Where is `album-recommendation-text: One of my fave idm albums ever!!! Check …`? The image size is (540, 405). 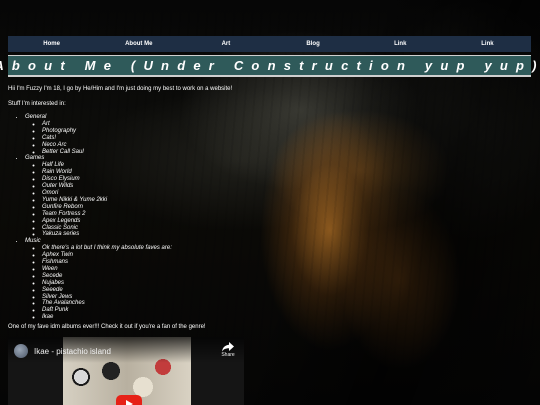 album-recommendation-text: One of my fave idm albums ever!!! Check … is located at coordinates (107, 327).